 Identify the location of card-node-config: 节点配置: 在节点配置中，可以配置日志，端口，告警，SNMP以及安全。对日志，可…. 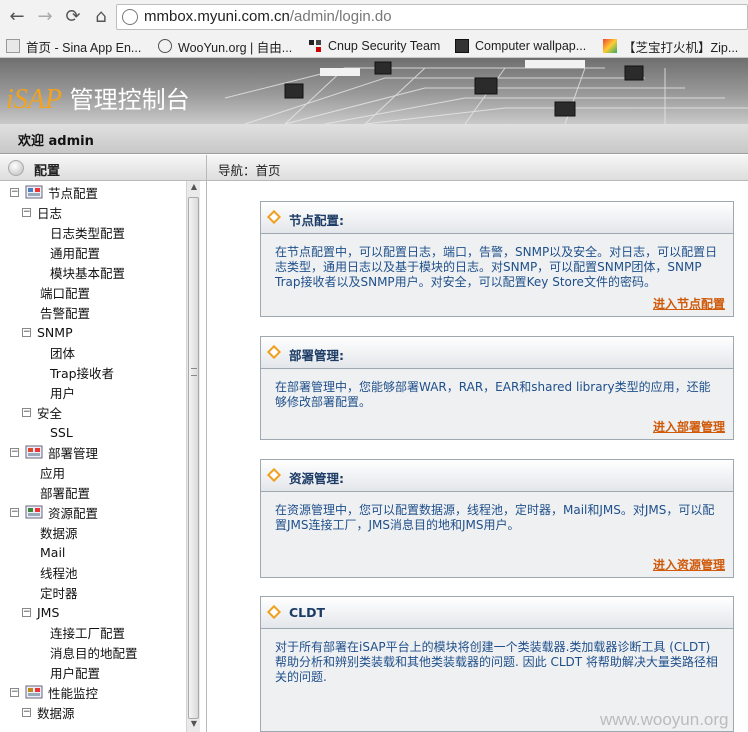
(497, 259).